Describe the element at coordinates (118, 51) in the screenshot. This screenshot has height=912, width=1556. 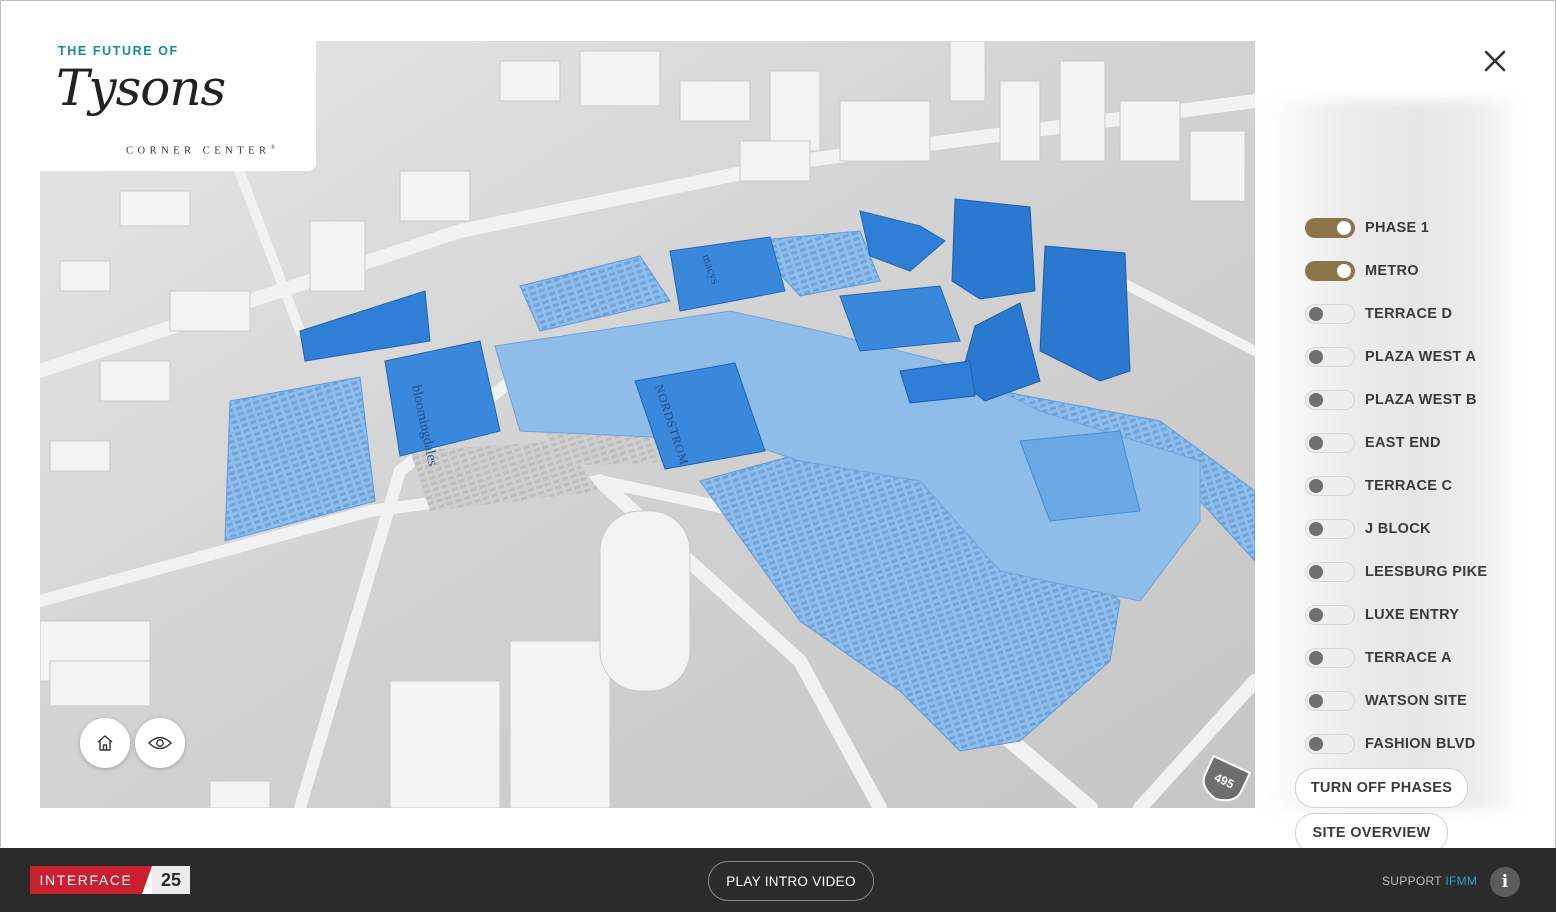
I see `logo-kicker: THE FUTURE OF` at that location.